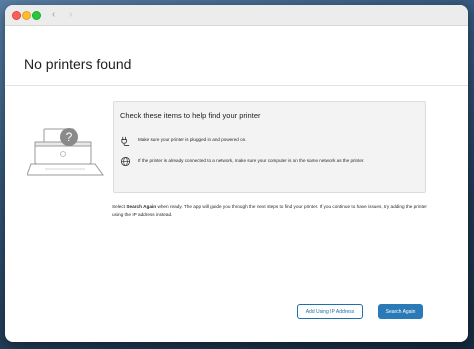 This screenshot has width=474, height=349. I want to click on window-close-button, so click(16, 15).